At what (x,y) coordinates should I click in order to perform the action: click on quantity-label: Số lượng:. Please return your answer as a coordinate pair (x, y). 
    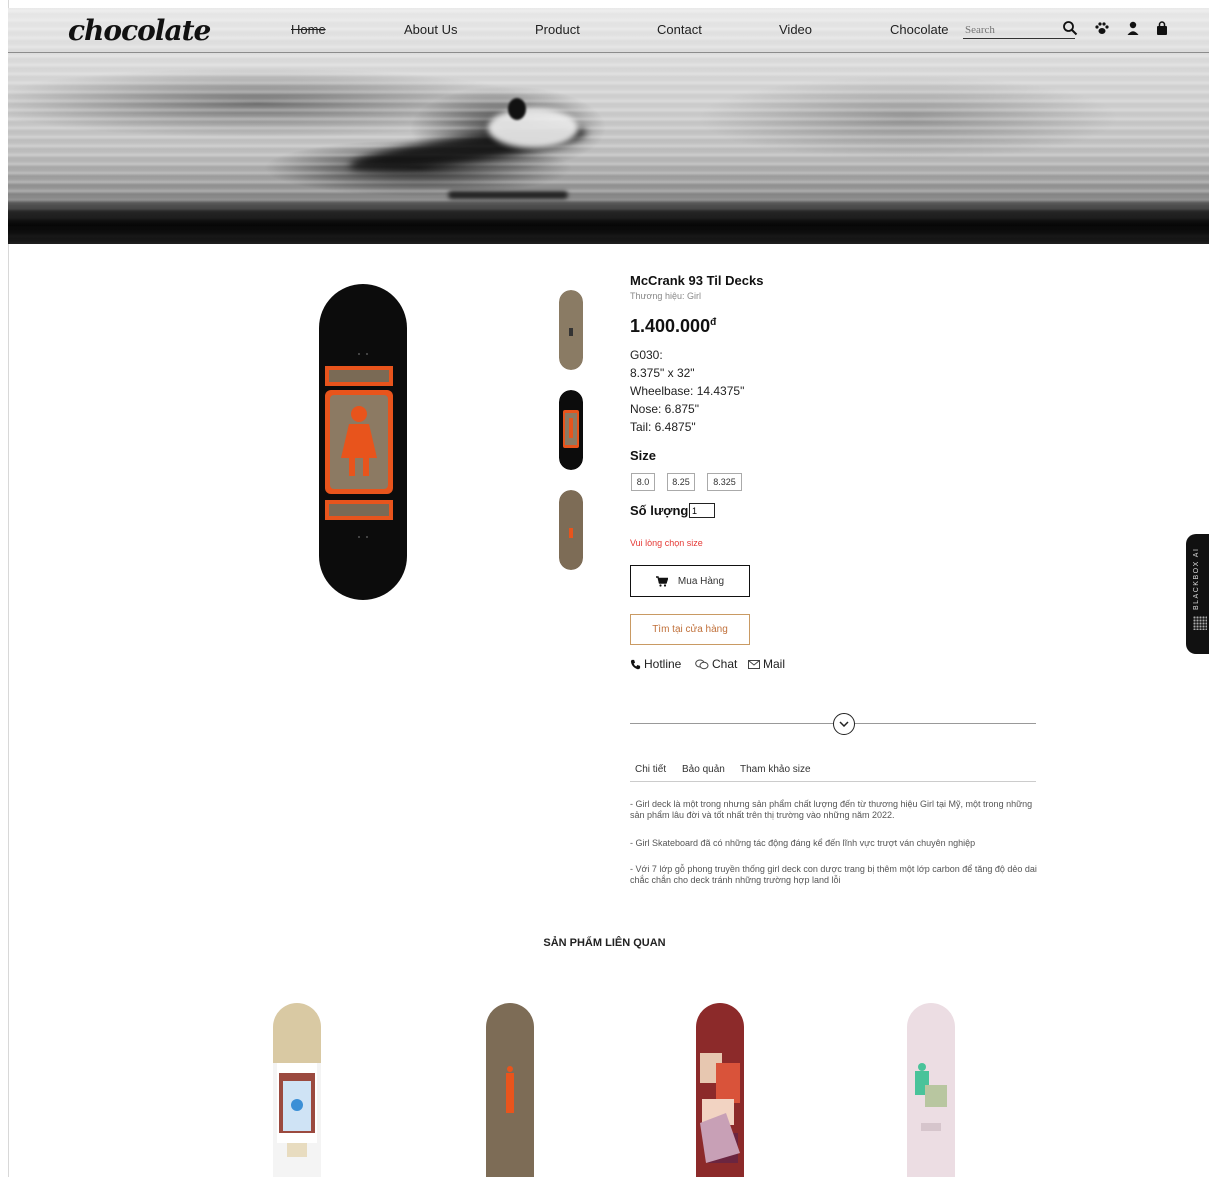
    Looking at the image, I should click on (661, 510).